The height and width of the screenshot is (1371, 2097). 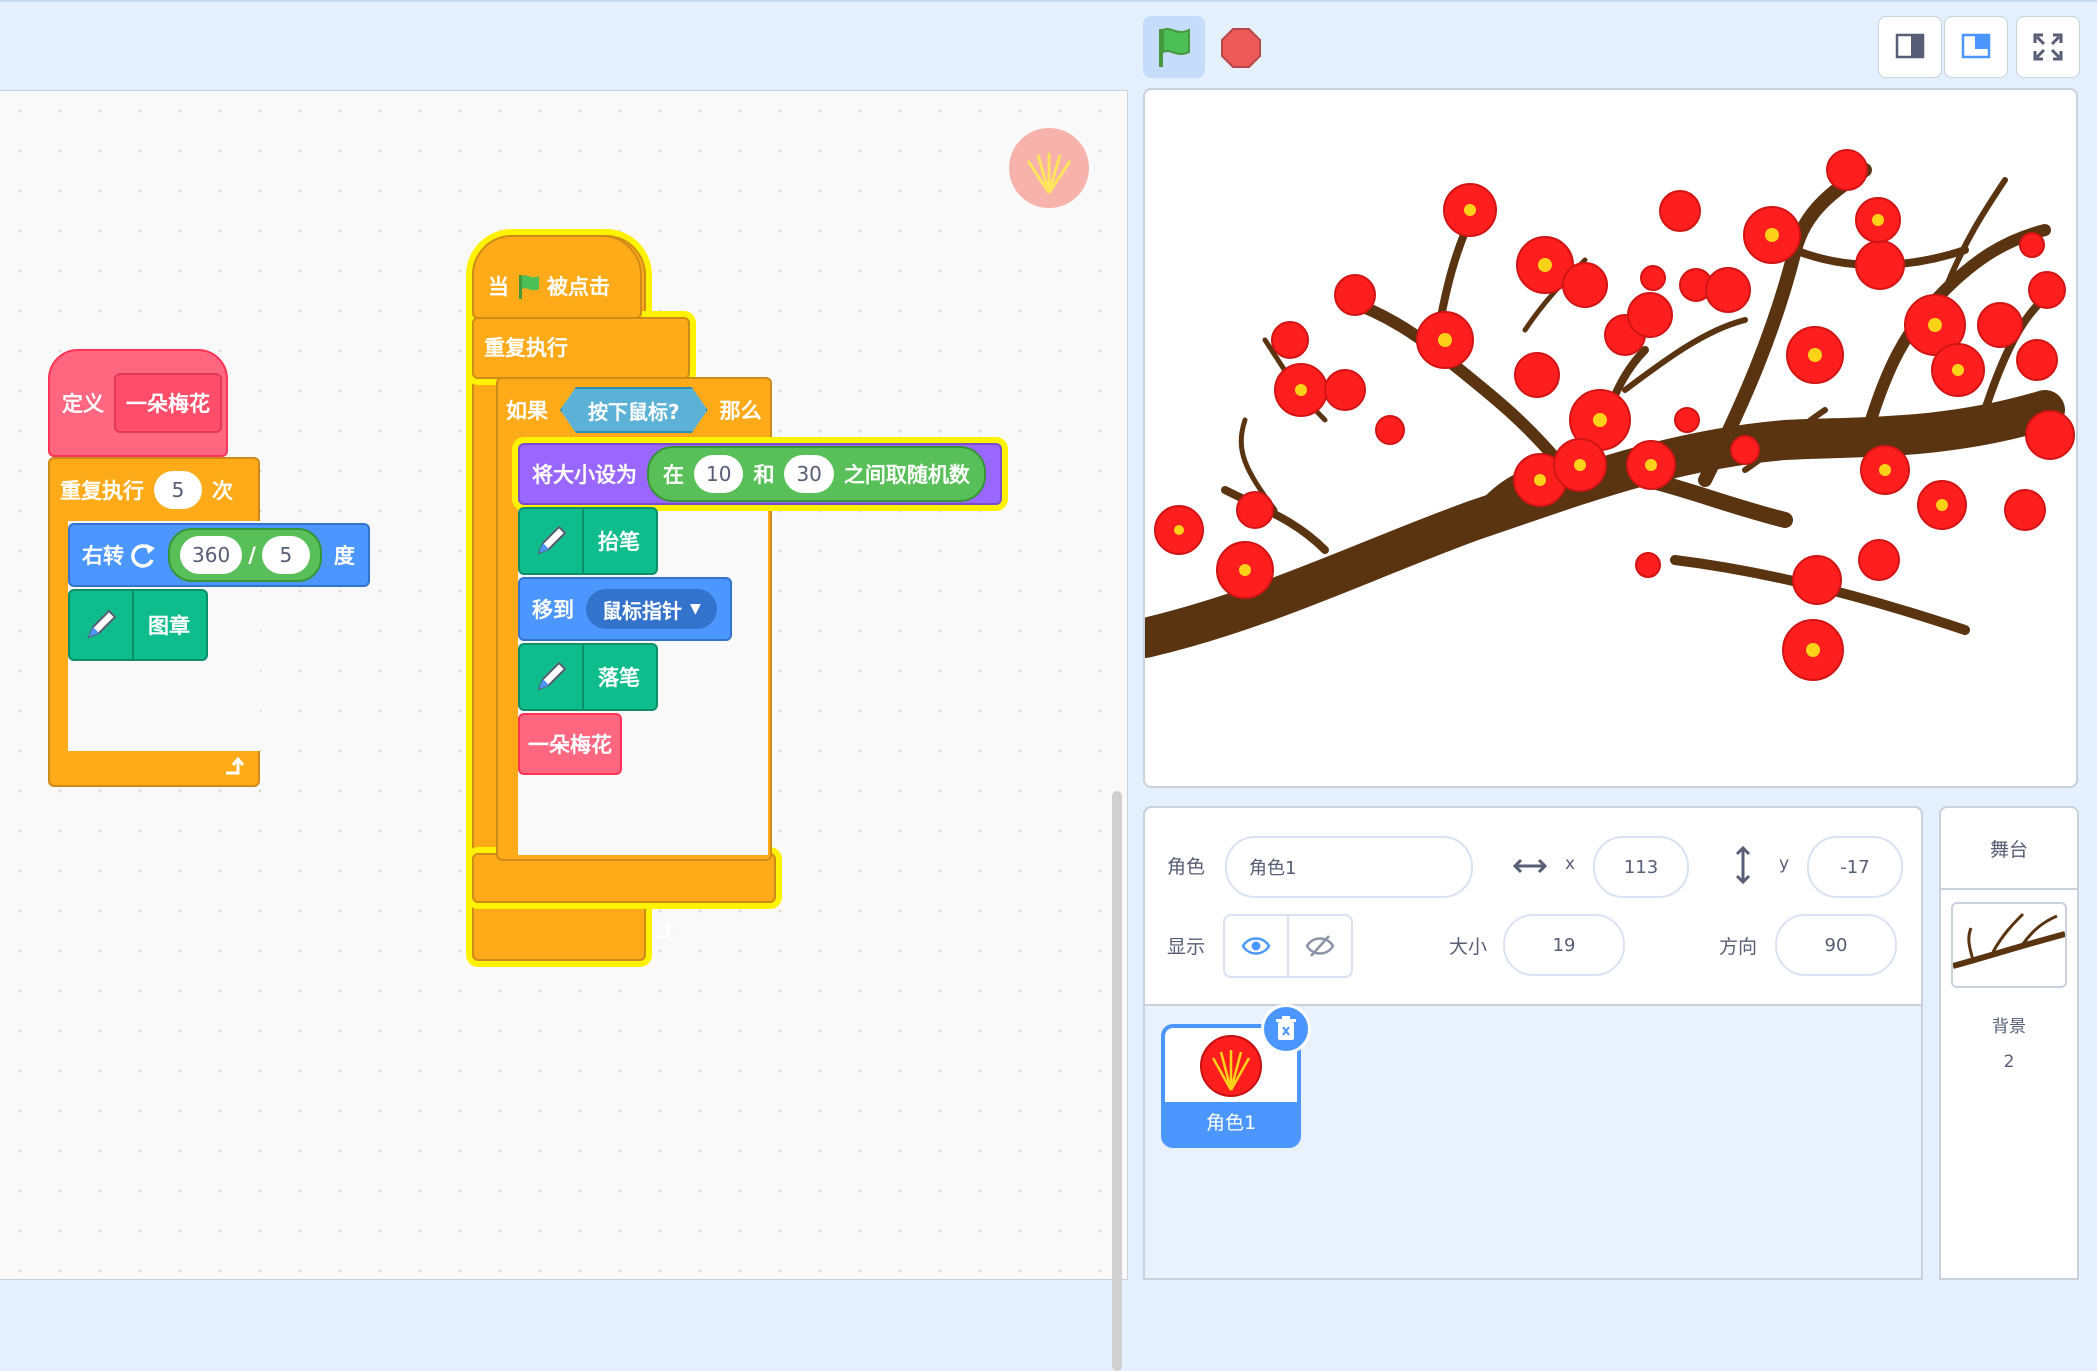 I want to click on random-in-label: 在, so click(x=673, y=475).